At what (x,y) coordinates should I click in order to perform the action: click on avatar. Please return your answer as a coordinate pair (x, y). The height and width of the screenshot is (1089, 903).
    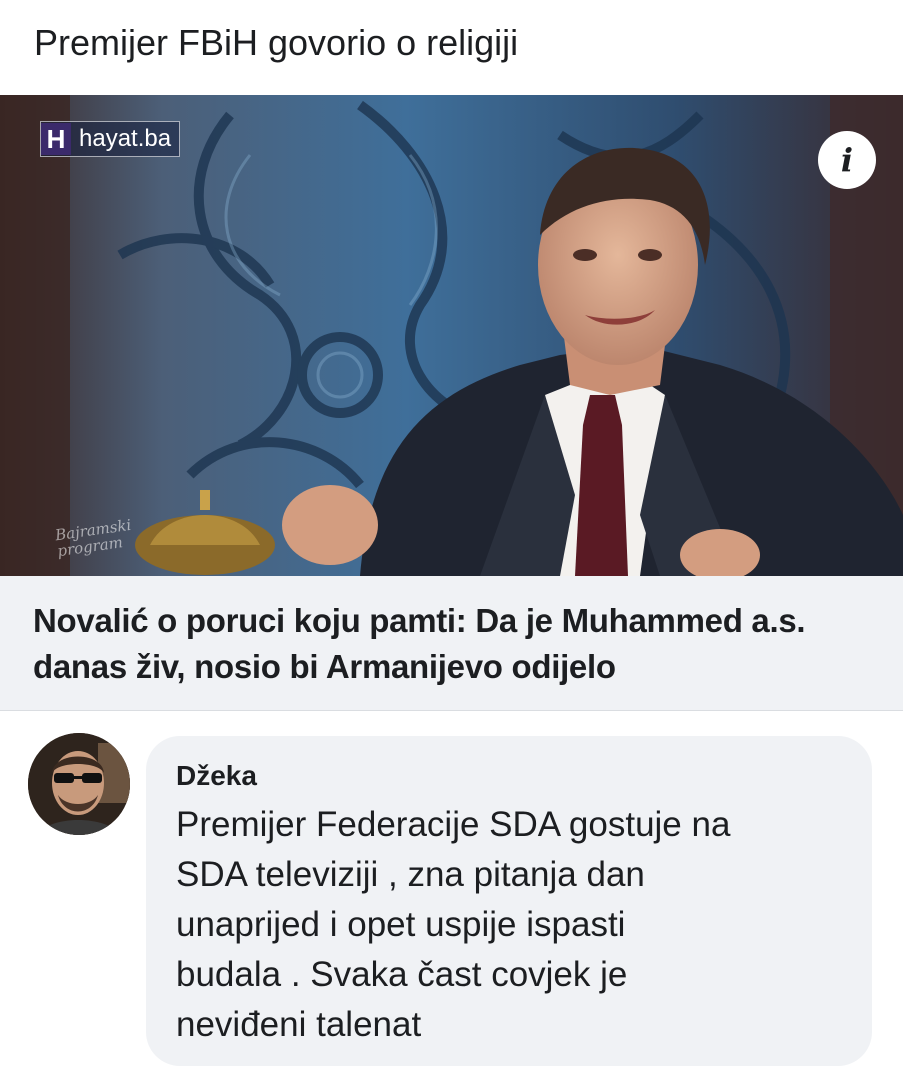
    Looking at the image, I should click on (79, 784).